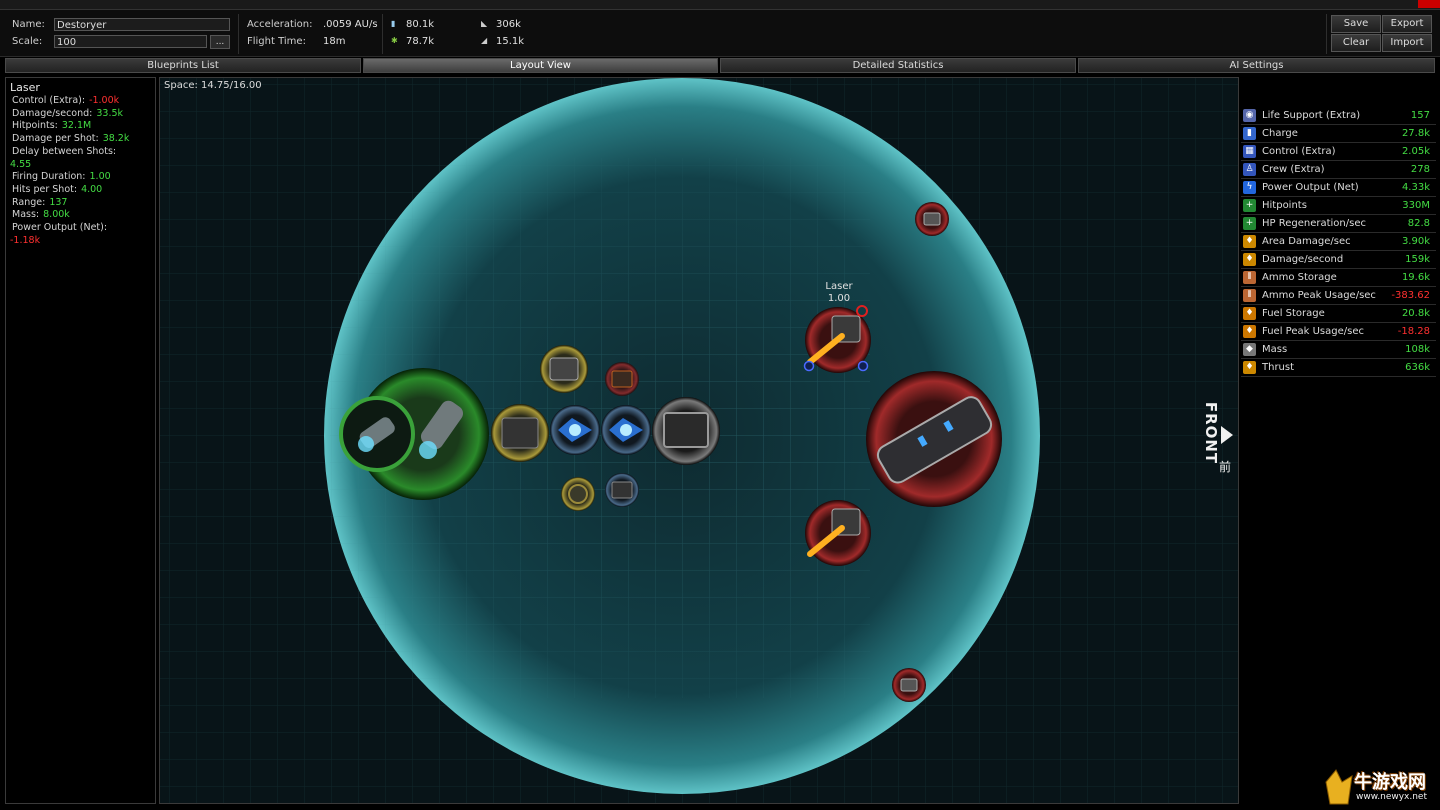 This screenshot has width=1440, height=810. What do you see at coordinates (25, 87) in the screenshot?
I see `module-title: Laser` at bounding box center [25, 87].